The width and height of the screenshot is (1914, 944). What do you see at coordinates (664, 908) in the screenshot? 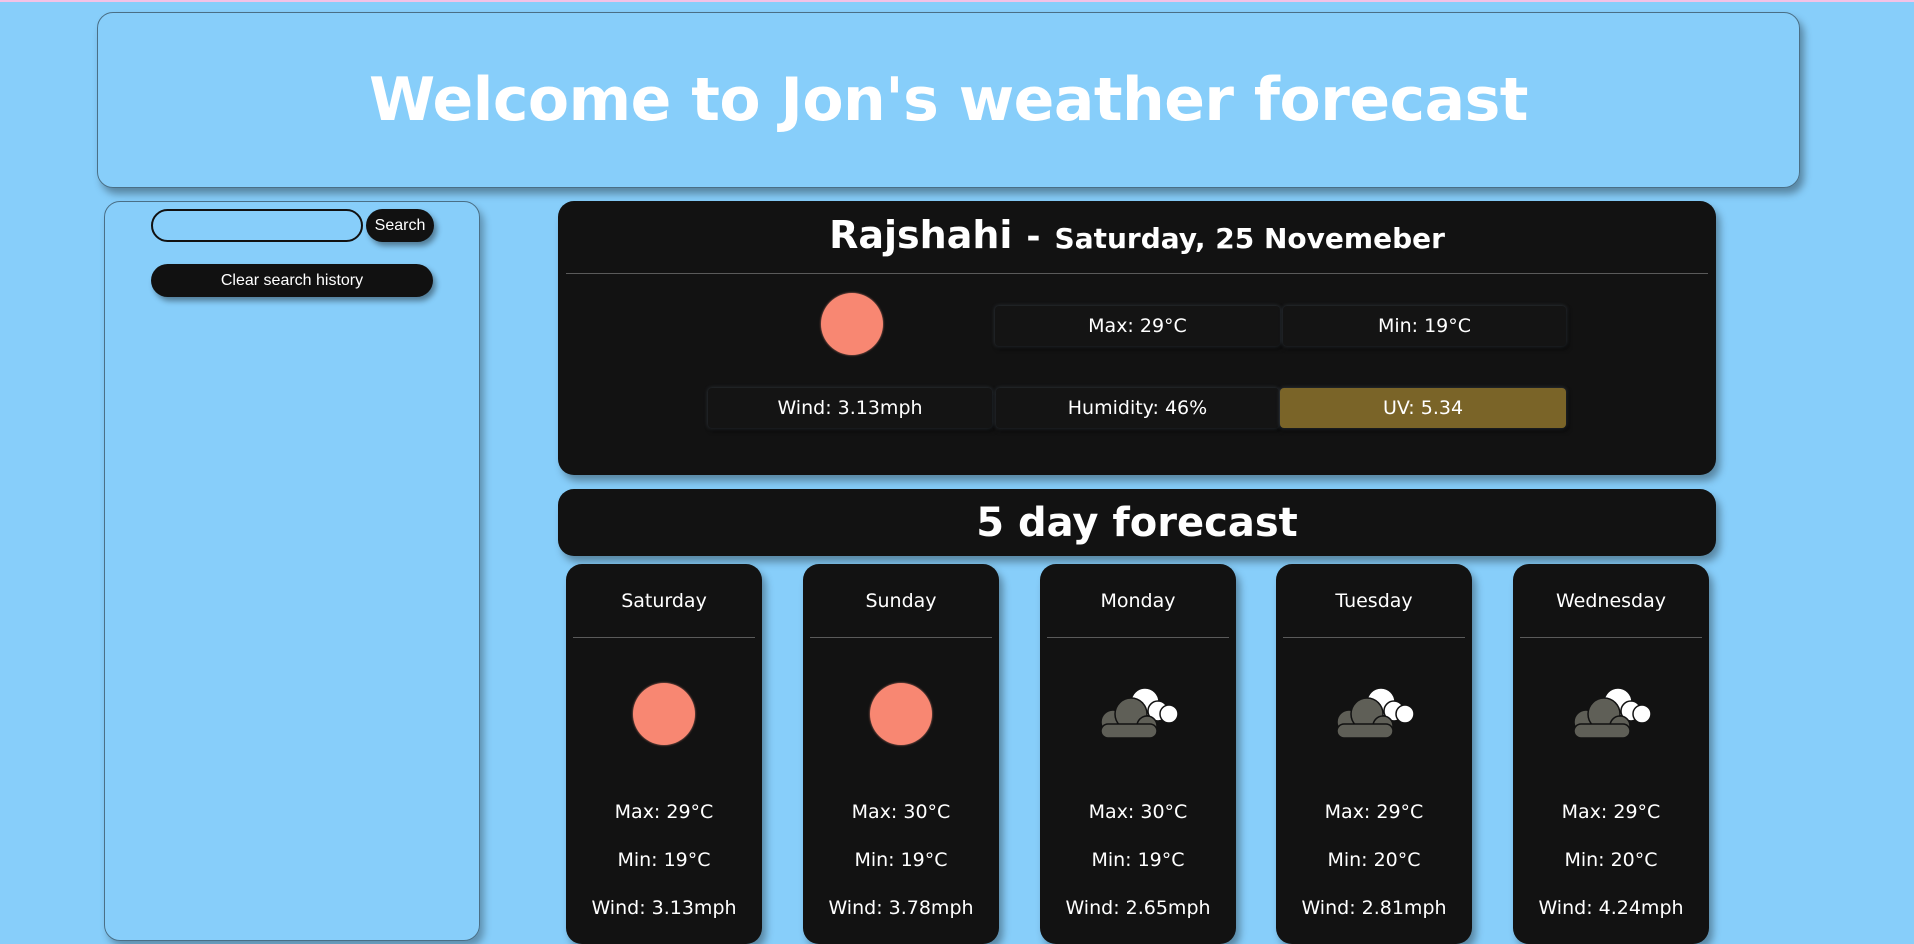
I see `forecast-wind: Wind: 3.13mph` at bounding box center [664, 908].